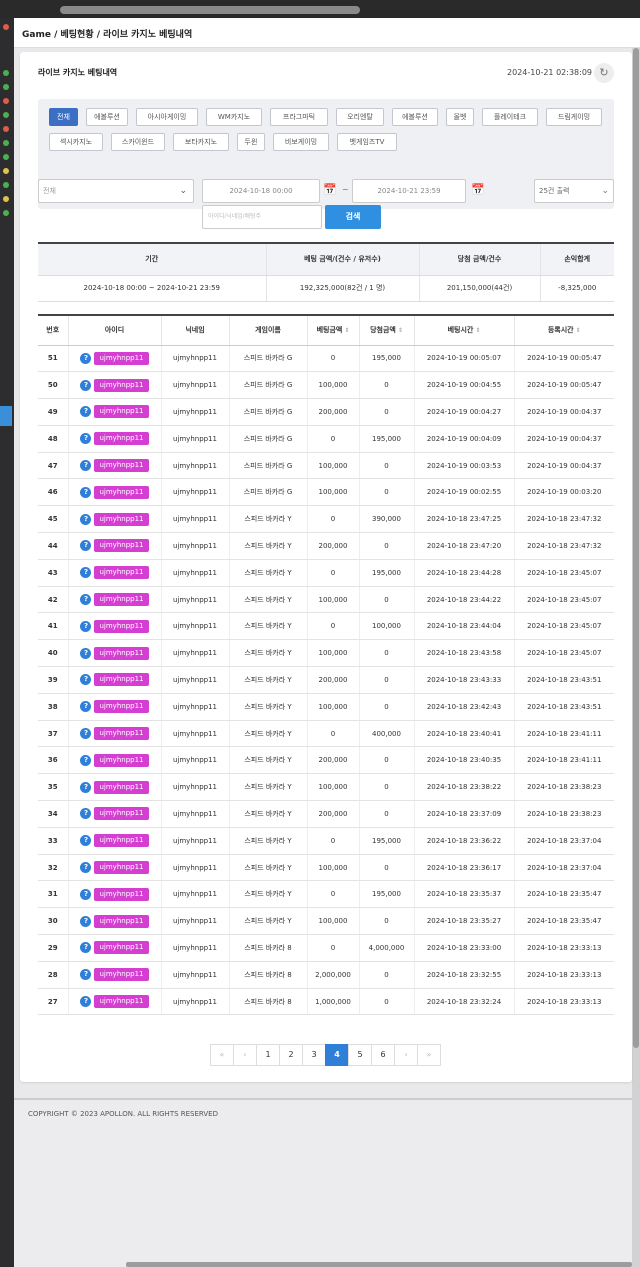 The image size is (640, 1267). What do you see at coordinates (464, 330) in the screenshot?
I see `column-header-bet-time: 베팅시간 ⇕` at bounding box center [464, 330].